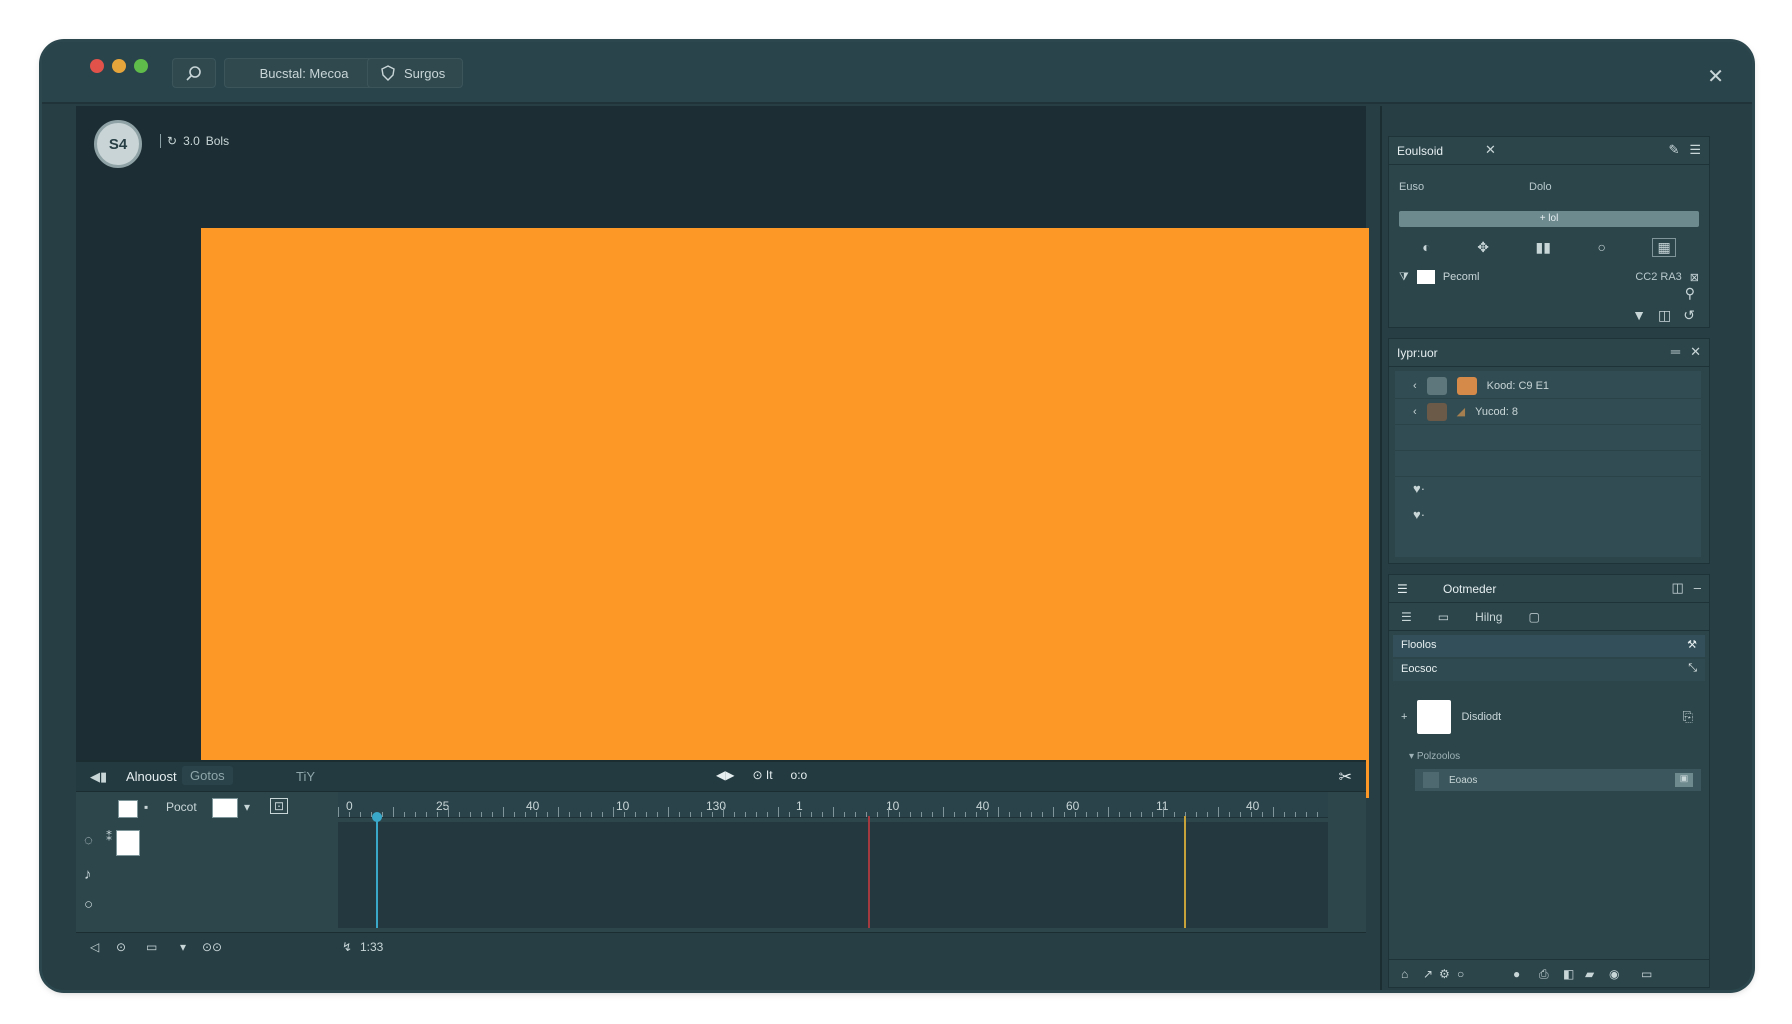 This screenshot has width=1792, height=1024. Describe the element at coordinates (1664, 315) in the screenshot. I see `frame-icon: ◫` at that location.